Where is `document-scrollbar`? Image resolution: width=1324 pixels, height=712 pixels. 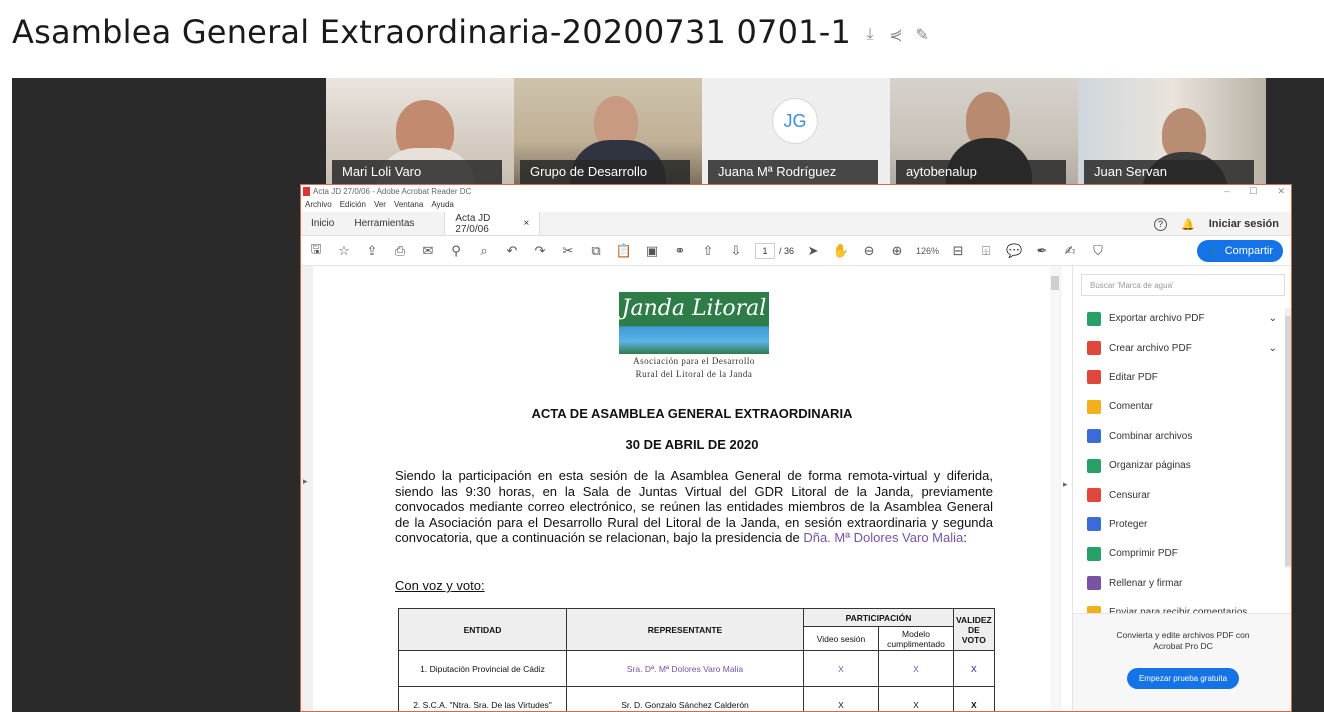 document-scrollbar is located at coordinates (1055, 488).